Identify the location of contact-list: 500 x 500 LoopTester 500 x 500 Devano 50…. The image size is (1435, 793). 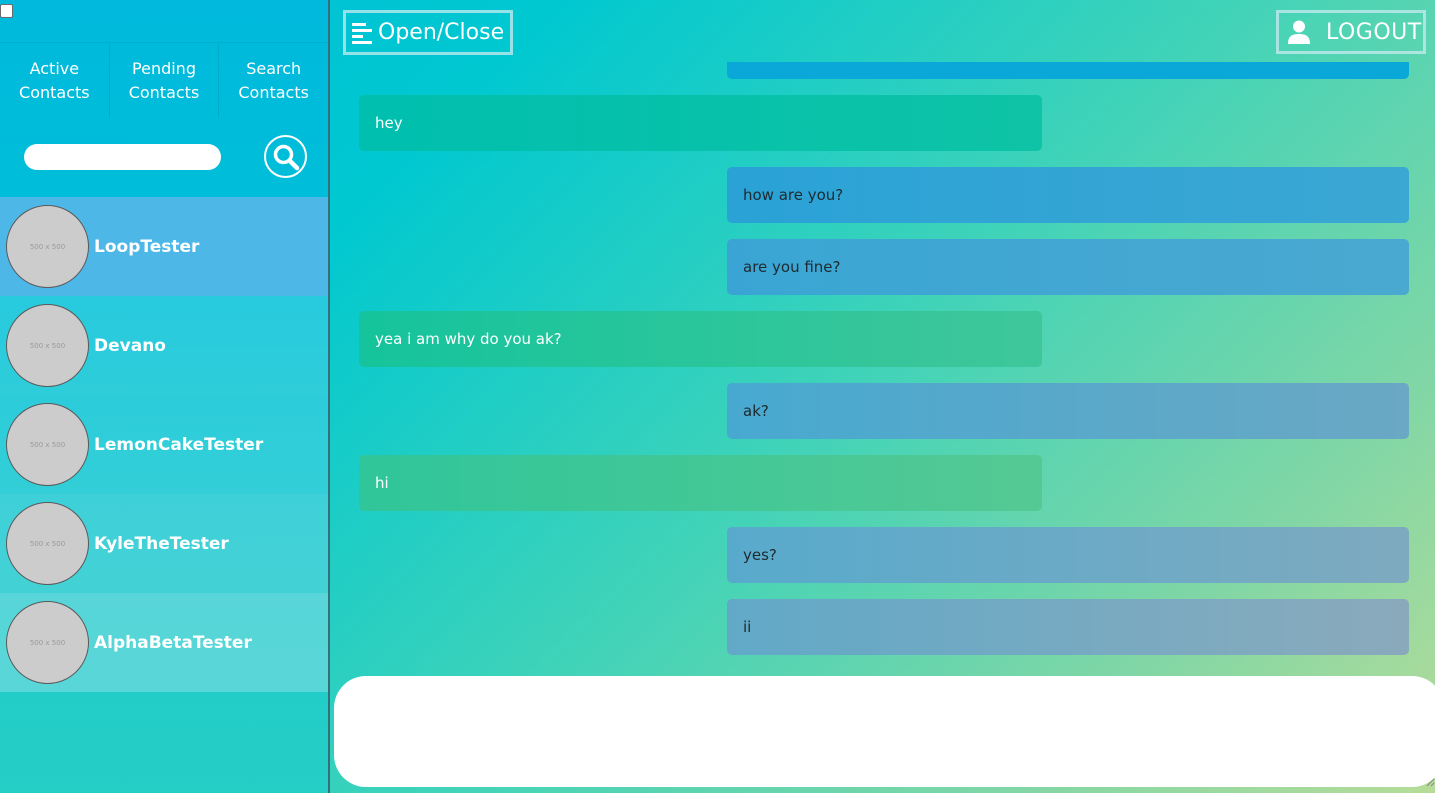
(164, 444).